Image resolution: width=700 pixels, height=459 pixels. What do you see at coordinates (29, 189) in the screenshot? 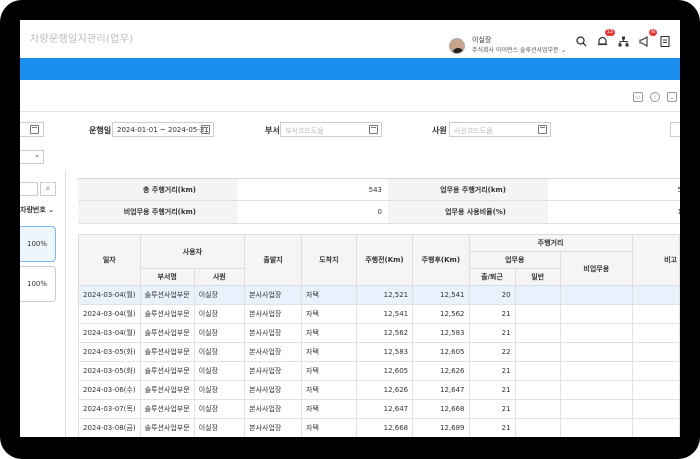
I see `vehicle-search-input` at bounding box center [29, 189].